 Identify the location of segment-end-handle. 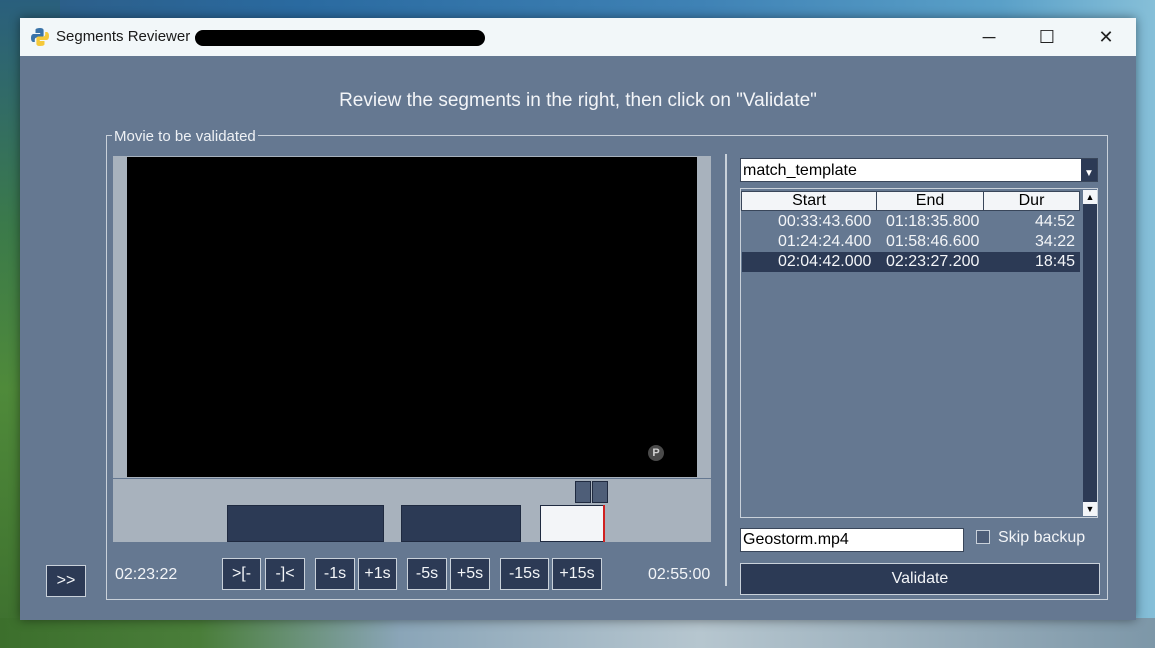
(600, 492).